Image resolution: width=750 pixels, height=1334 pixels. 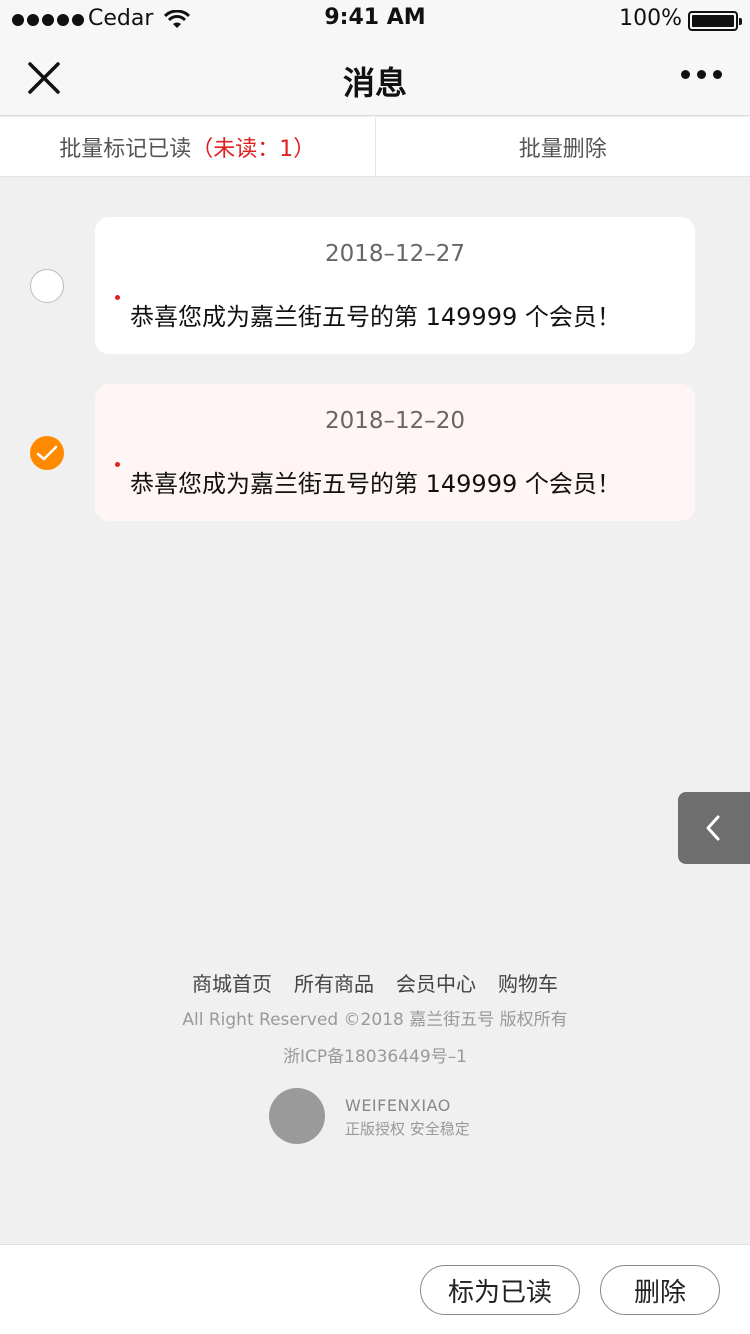 I want to click on more-options-icon, so click(x=701, y=74).